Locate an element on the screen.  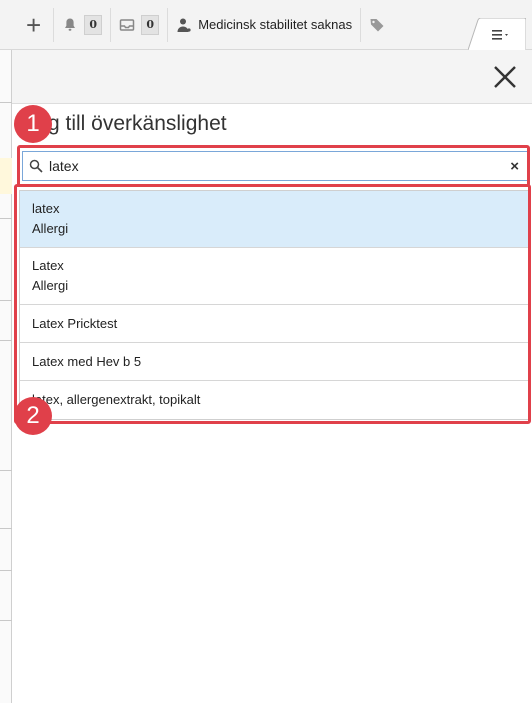
messages-button: 0 is located at coordinates (140, 24).